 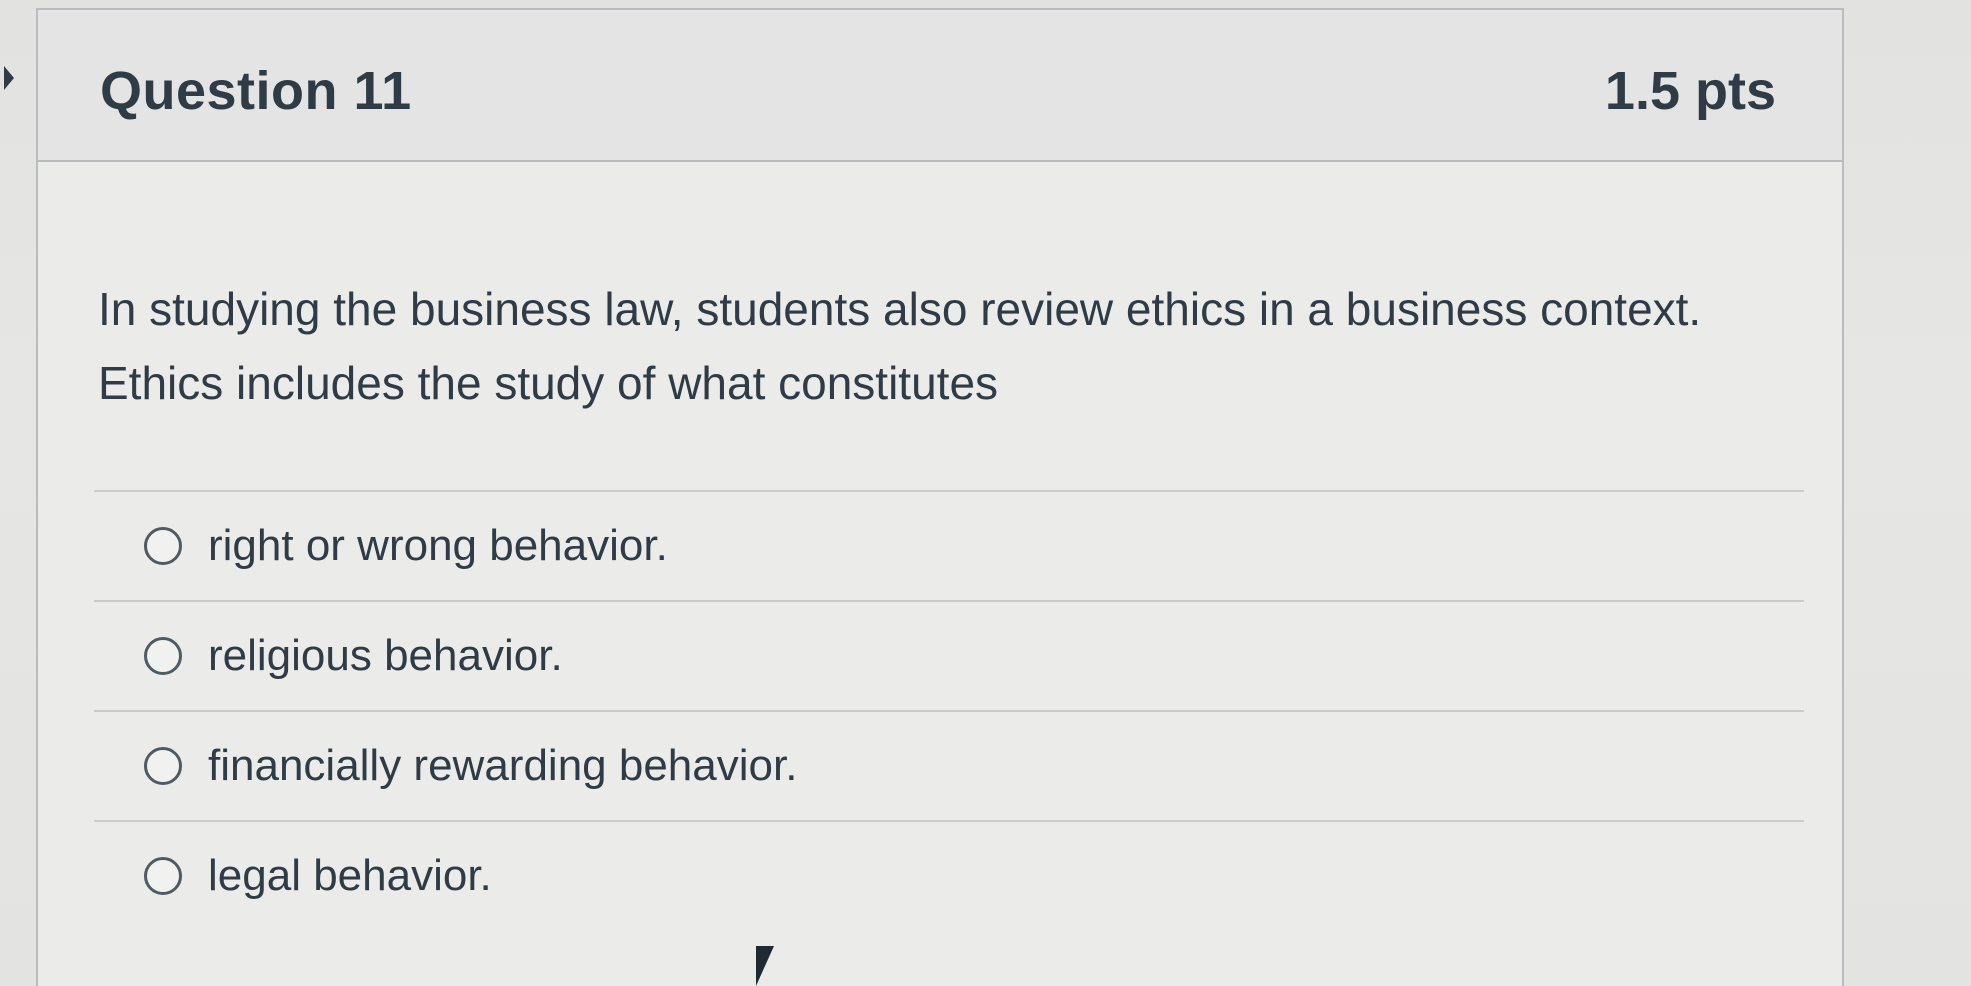 I want to click on answer-label: legal behavior., so click(x=350, y=876).